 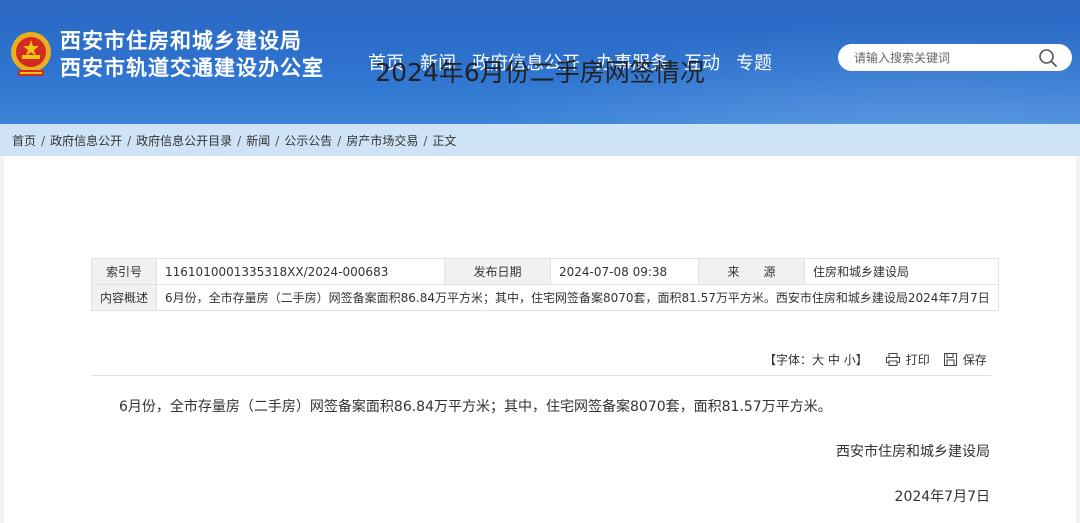 What do you see at coordinates (181, 41) in the screenshot?
I see `site-title-line1: 西安市住房和城乡建设局` at bounding box center [181, 41].